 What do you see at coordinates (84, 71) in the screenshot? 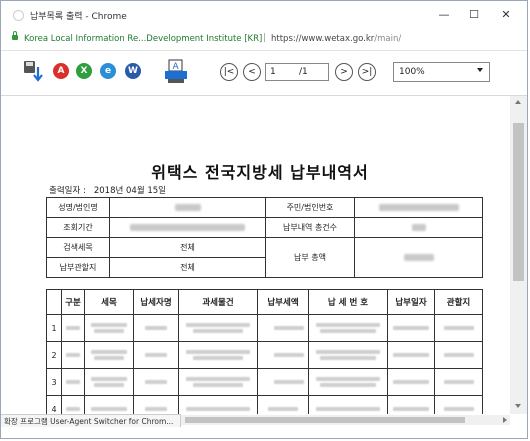
I see `excel-icon: X` at bounding box center [84, 71].